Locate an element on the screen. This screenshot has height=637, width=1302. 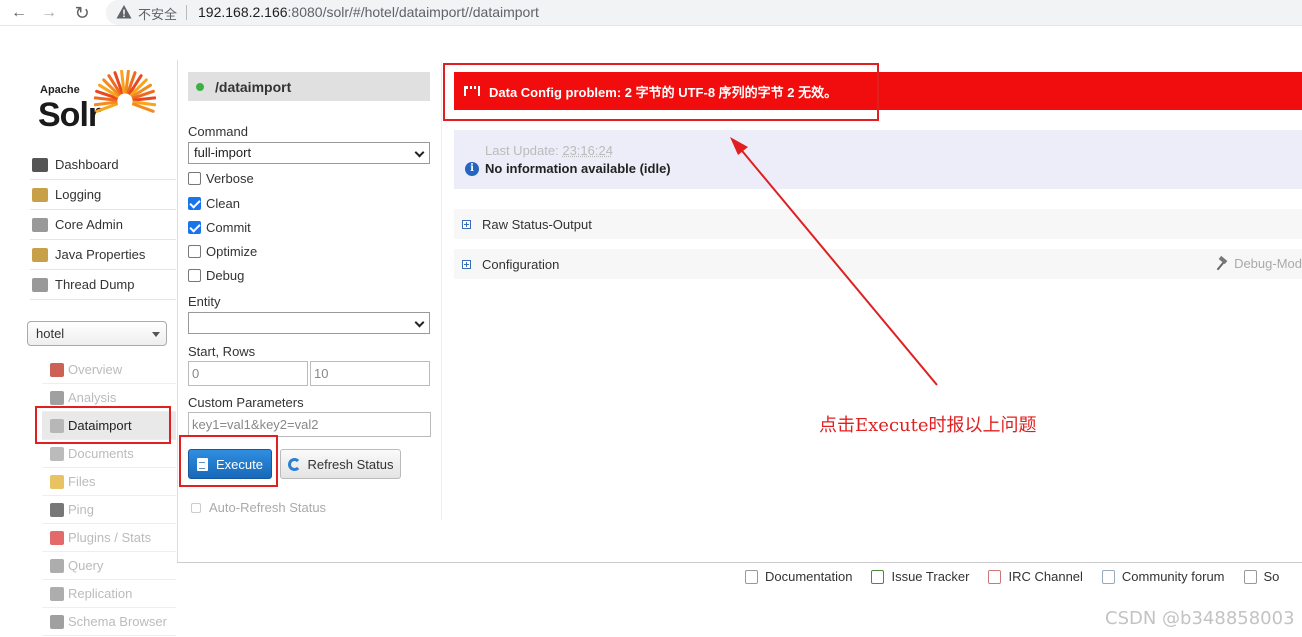
checkbox-clean: Clean is located at coordinates (214, 203).